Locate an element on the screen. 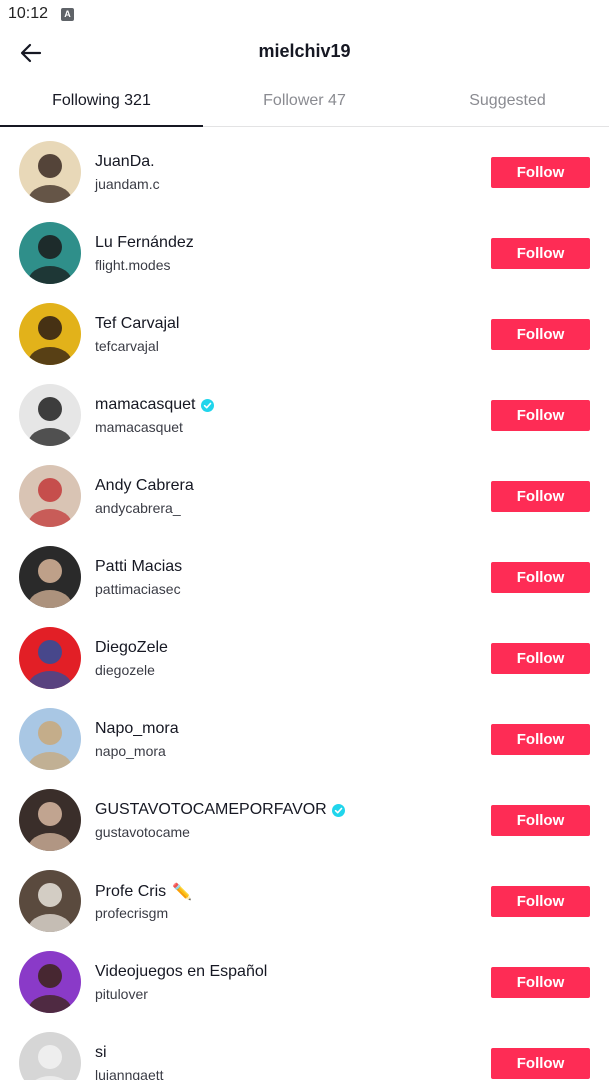 This screenshot has height=1080, width=609. tab-following: Following 321 is located at coordinates (101, 101).